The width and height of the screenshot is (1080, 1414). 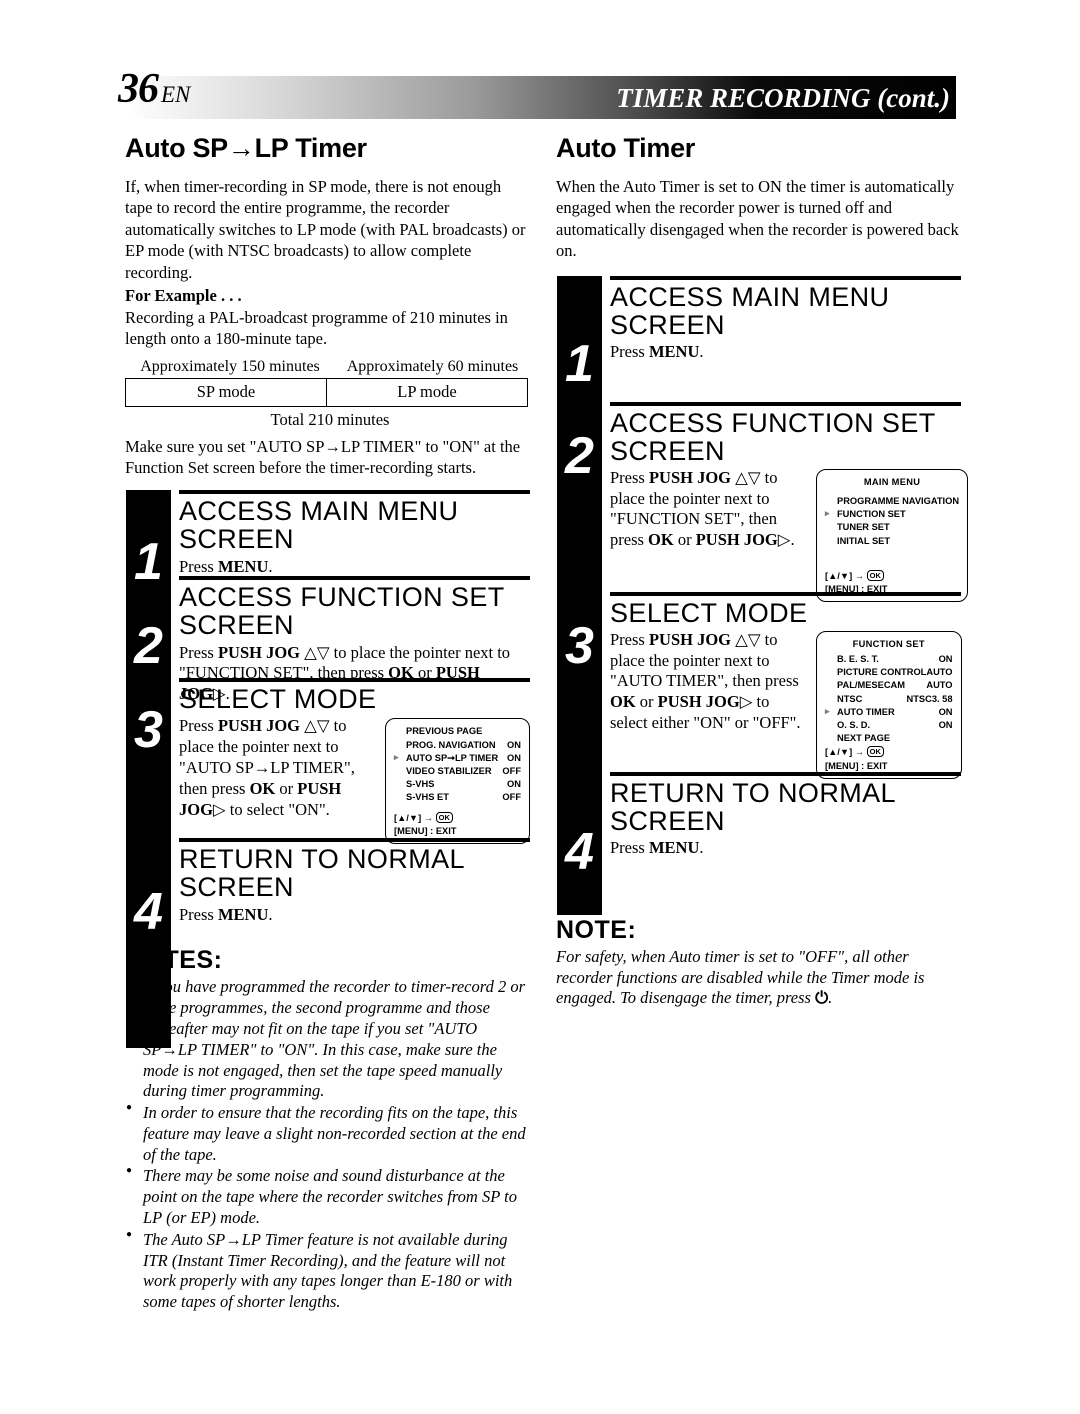 What do you see at coordinates (892, 481) in the screenshot?
I see `osd-title: MAIN MENU` at bounding box center [892, 481].